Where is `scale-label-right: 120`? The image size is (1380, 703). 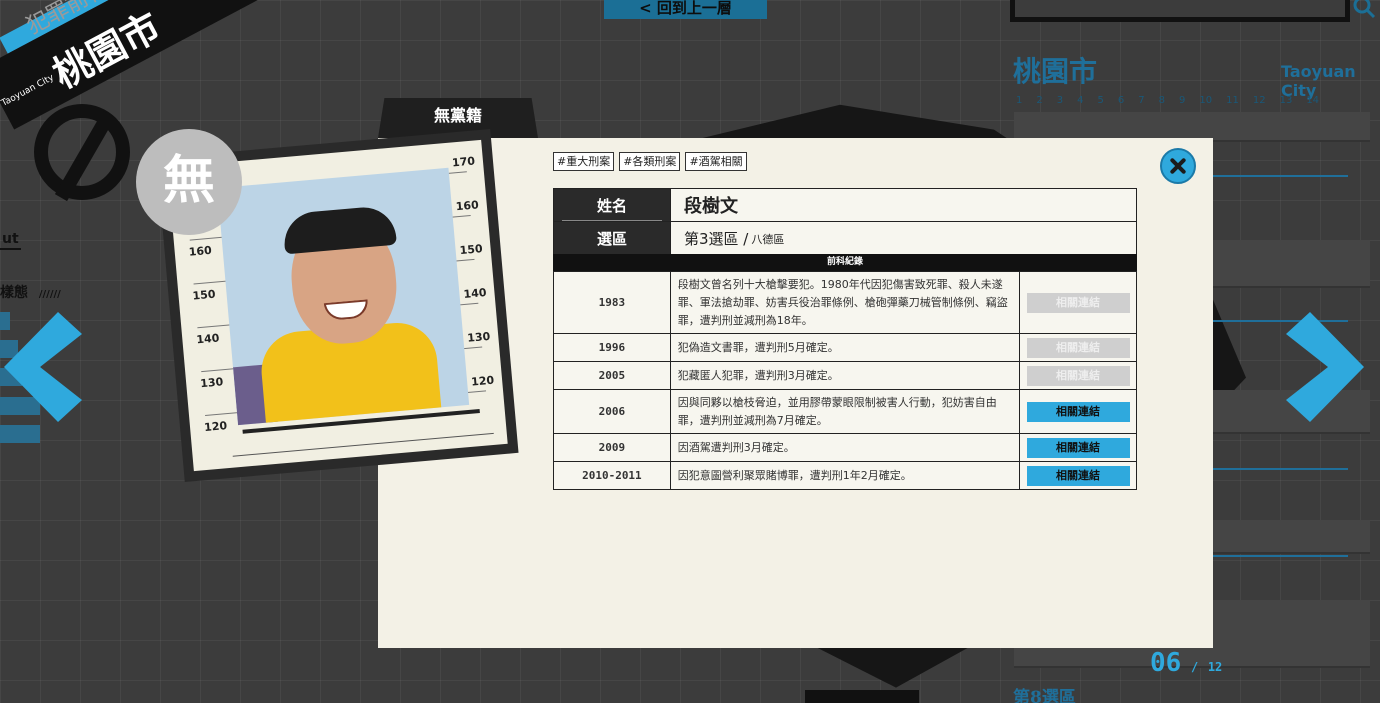 scale-label-right: 120 is located at coordinates (482, 381).